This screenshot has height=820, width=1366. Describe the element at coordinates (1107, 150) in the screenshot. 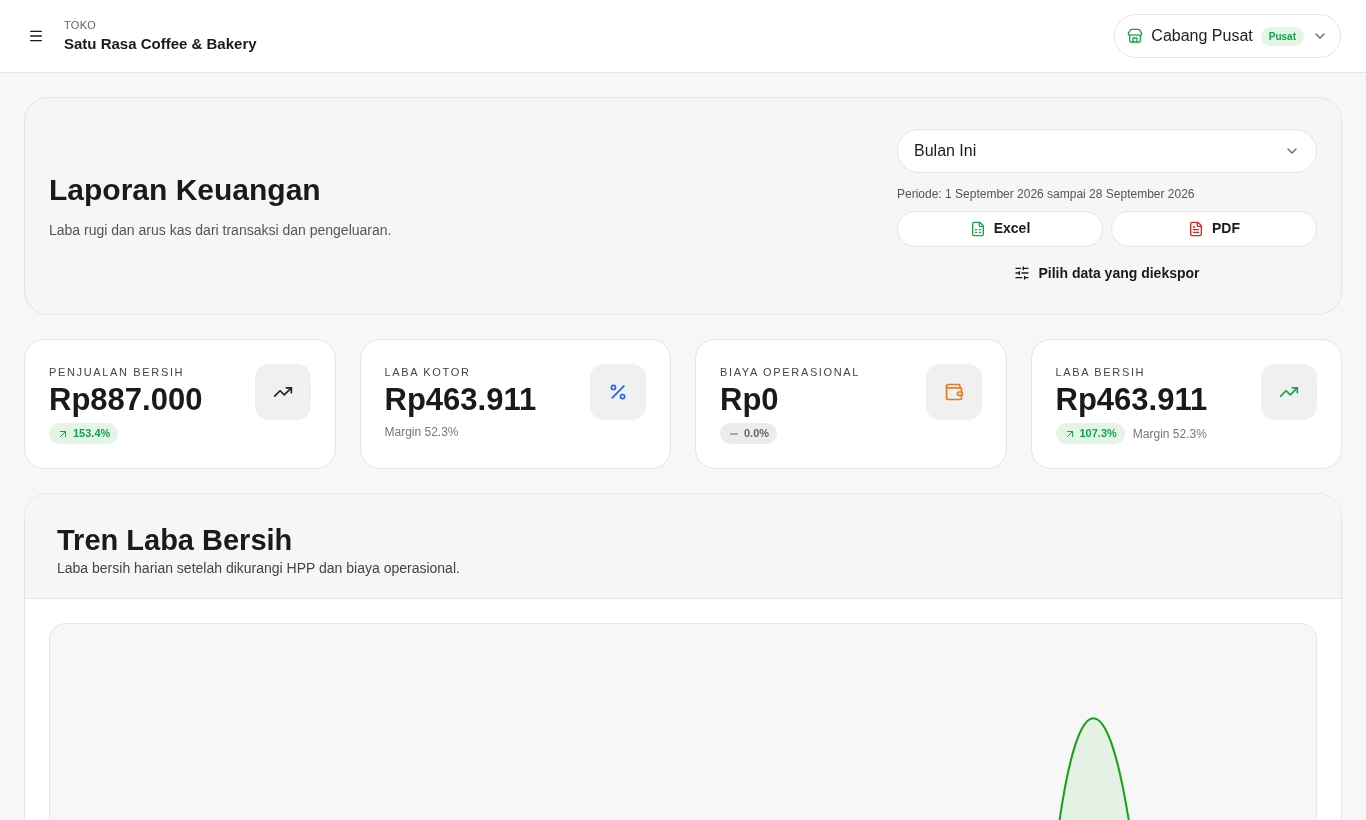

I see `period-select: Bulan Ini` at that location.